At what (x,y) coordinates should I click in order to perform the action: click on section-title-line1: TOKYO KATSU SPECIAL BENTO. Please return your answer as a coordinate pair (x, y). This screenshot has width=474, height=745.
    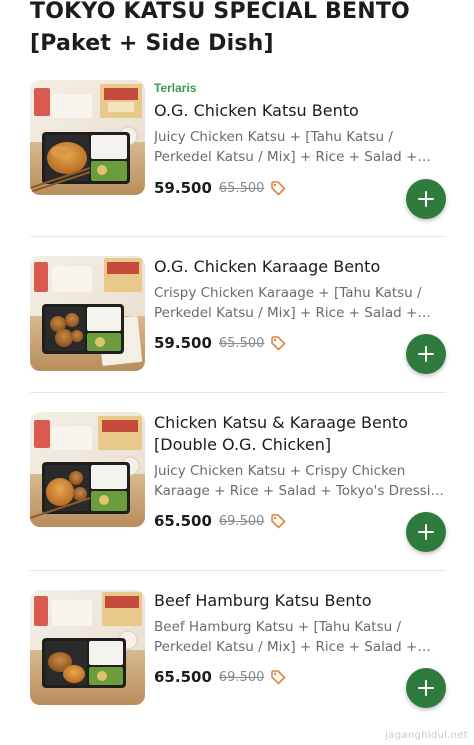
    Looking at the image, I should click on (220, 12).